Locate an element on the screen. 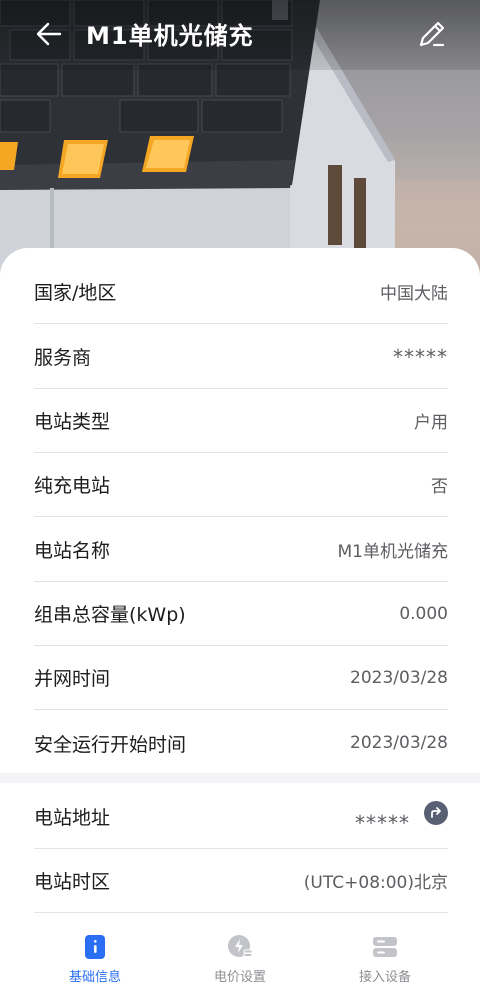 The height and width of the screenshot is (996, 480). row-value: (UTC+08:00)北京 is located at coordinates (375, 883).